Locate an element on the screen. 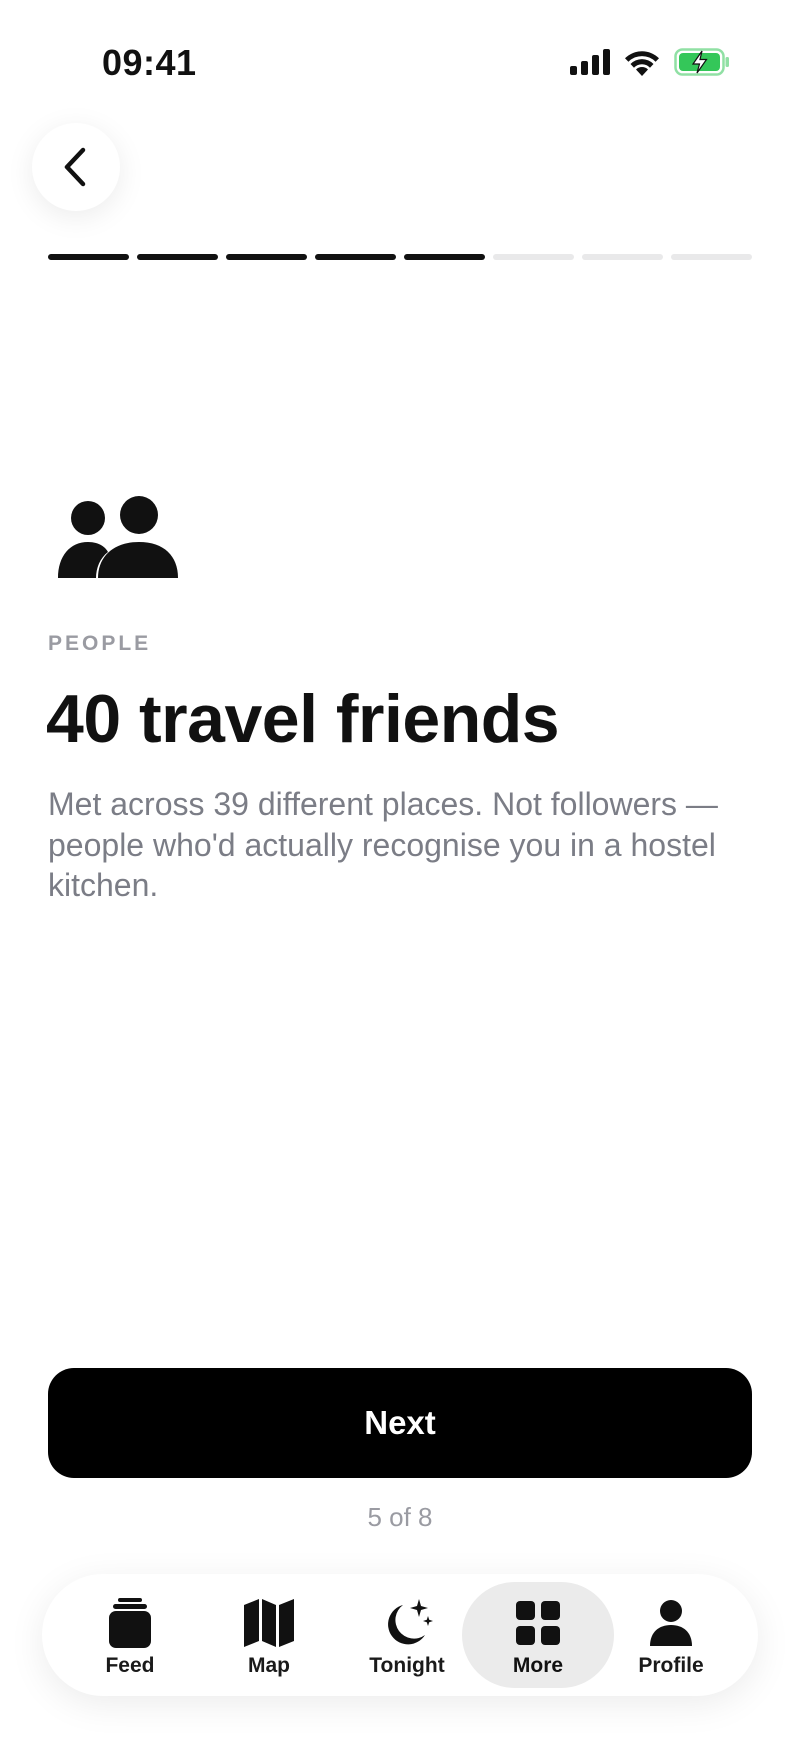 The height and width of the screenshot is (1739, 800). progress-indicator is located at coordinates (400, 257).